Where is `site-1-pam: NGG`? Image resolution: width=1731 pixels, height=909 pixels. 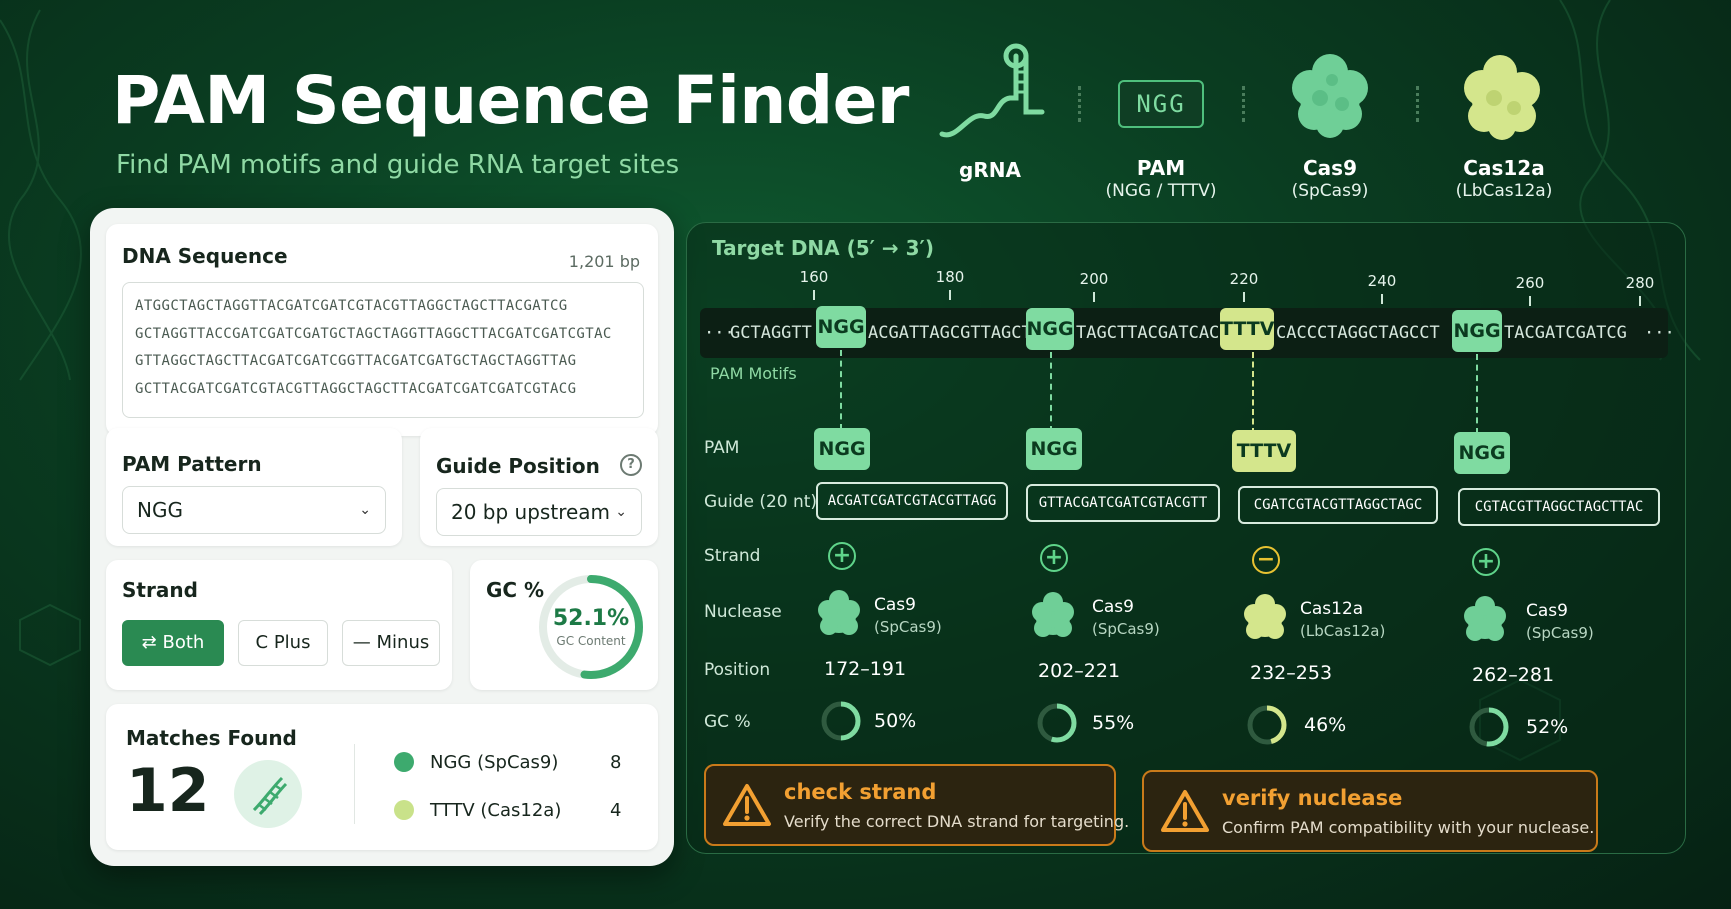 site-1-pam: NGG is located at coordinates (842, 449).